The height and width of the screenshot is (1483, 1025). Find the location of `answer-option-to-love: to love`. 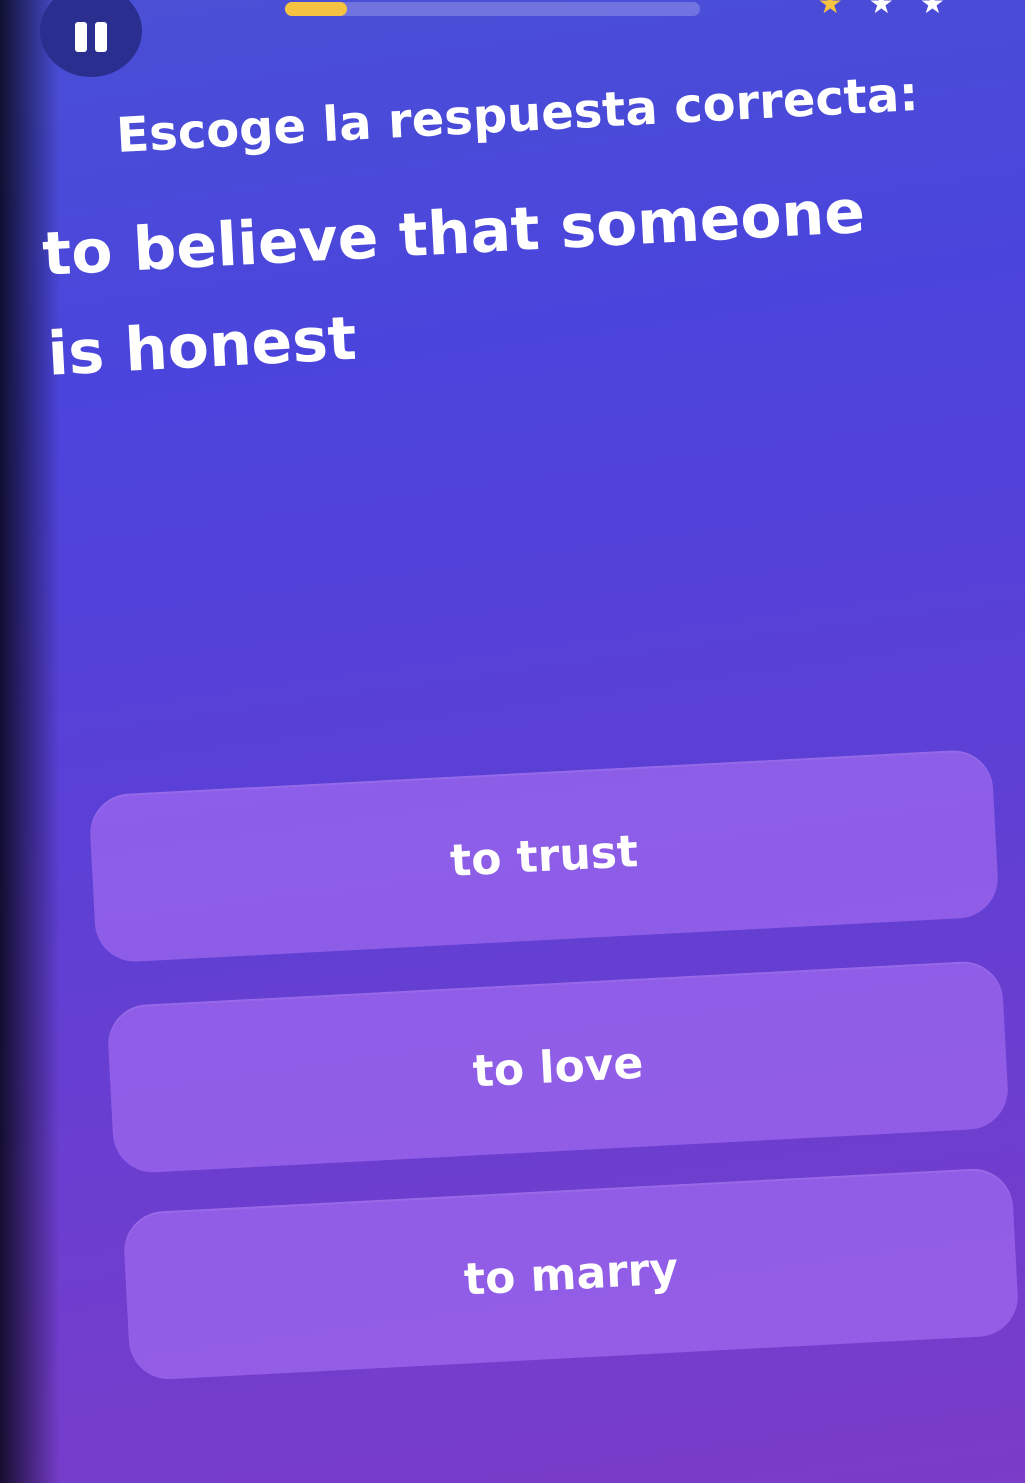

answer-option-to-love: to love is located at coordinates (558, 1067).